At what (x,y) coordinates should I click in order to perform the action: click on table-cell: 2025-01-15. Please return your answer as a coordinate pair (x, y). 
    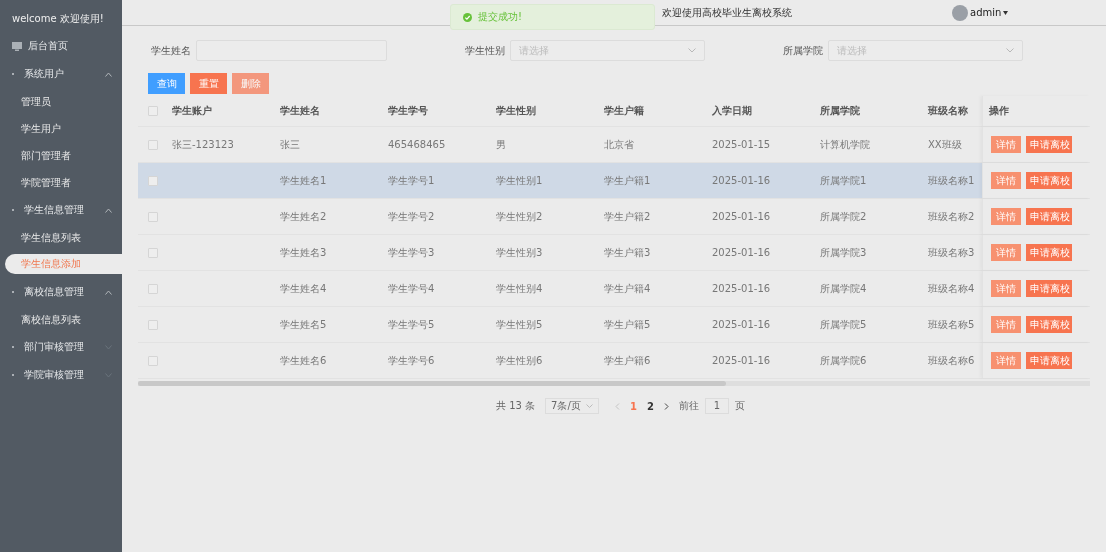
    Looking at the image, I should click on (741, 144).